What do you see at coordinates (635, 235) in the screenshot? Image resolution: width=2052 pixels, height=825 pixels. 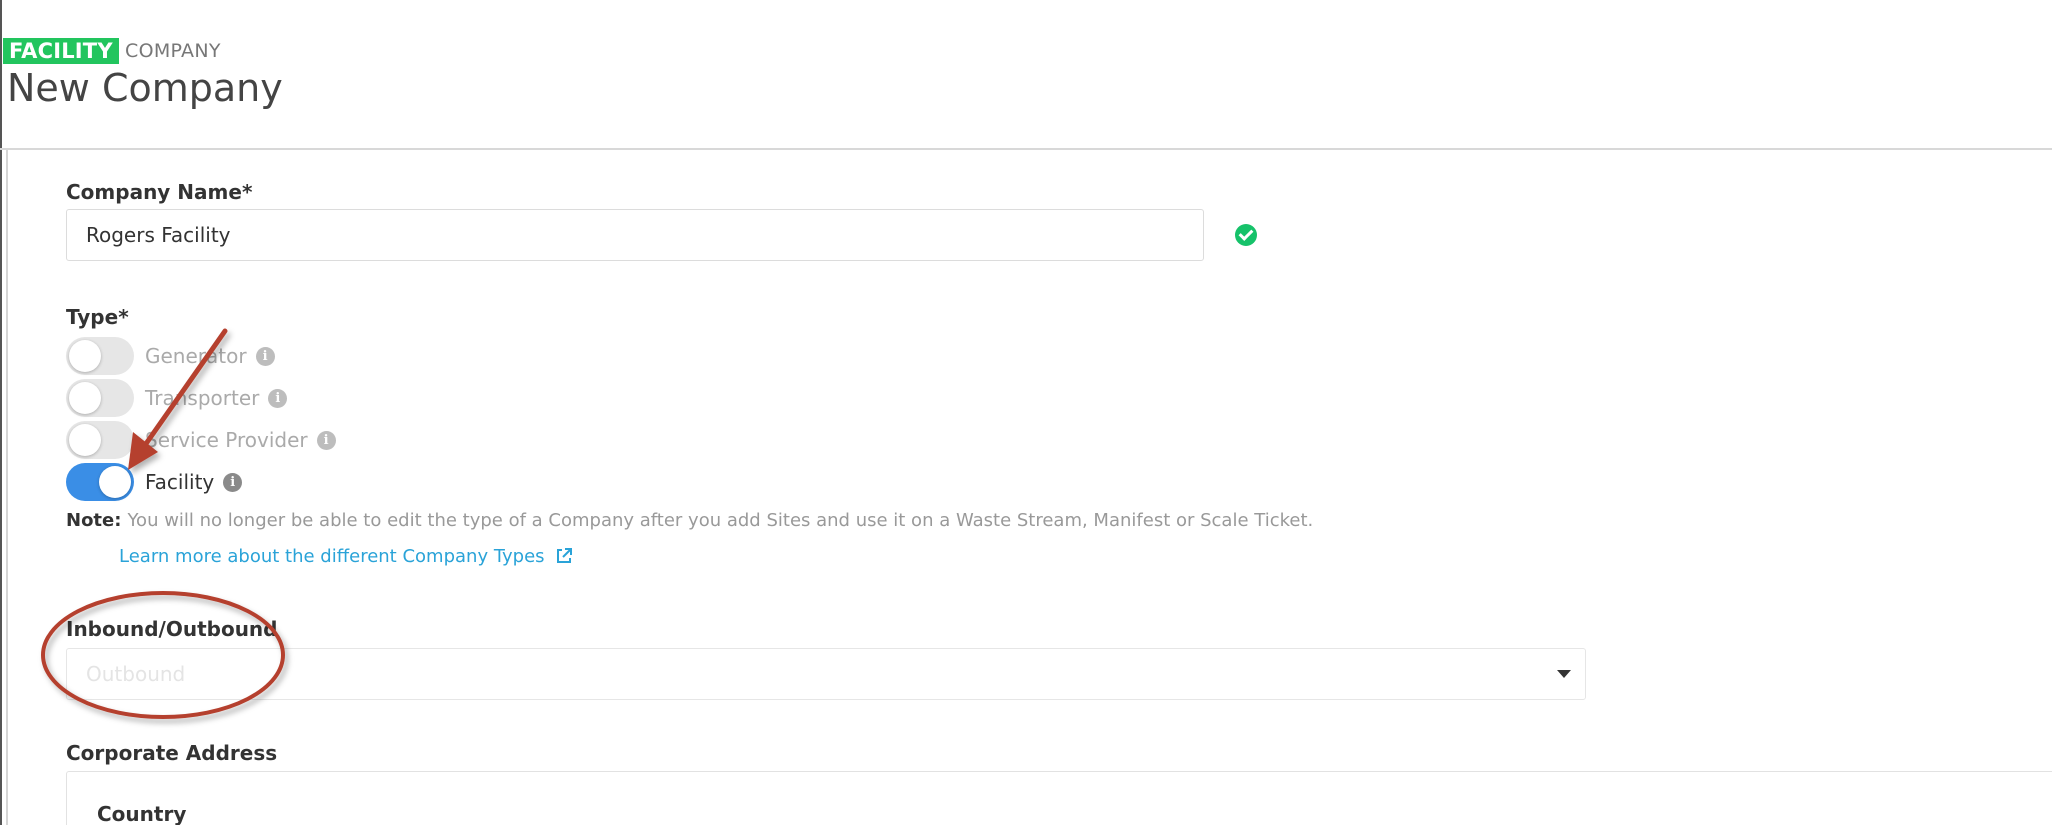 I see `company-name-input` at bounding box center [635, 235].